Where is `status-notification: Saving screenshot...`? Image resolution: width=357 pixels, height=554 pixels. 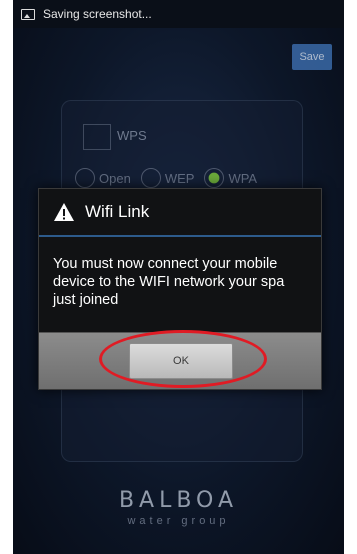 status-notification: Saving screenshot... is located at coordinates (97, 14).